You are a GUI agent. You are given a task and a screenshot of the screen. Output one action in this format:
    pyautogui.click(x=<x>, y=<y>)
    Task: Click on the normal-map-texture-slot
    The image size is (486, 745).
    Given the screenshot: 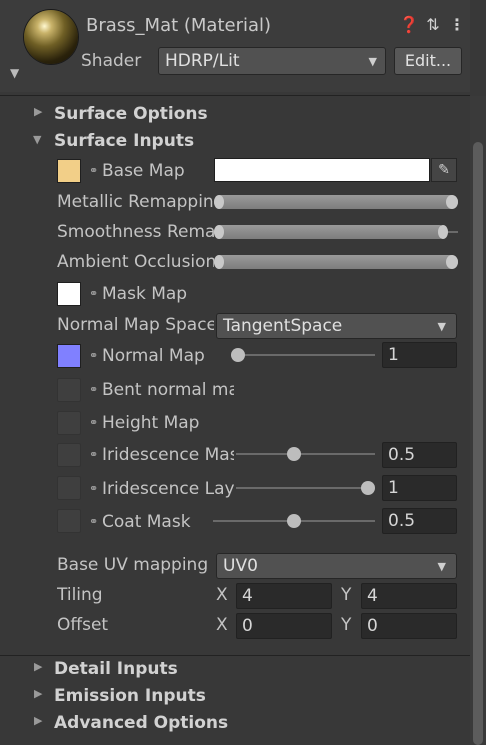 What is the action you would take?
    pyautogui.click(x=69, y=356)
    